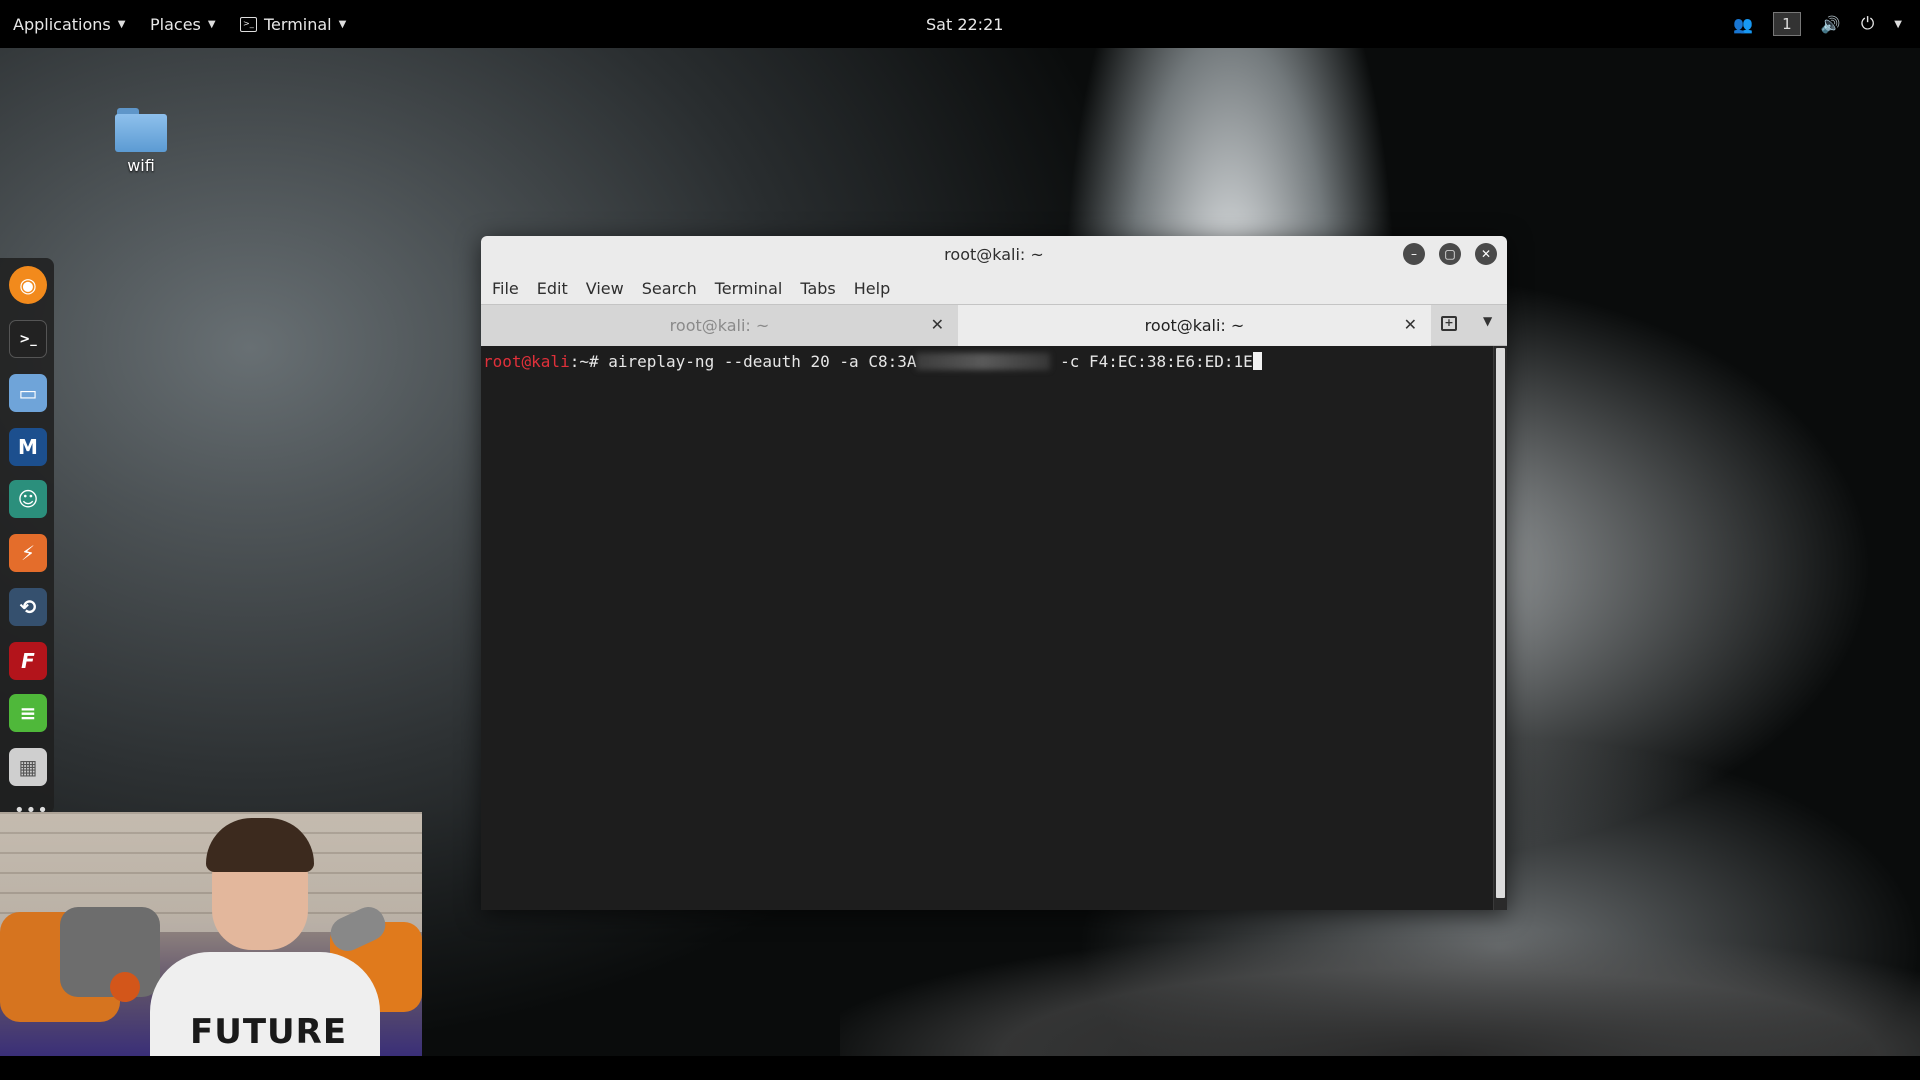  Describe the element at coordinates (28, 767) in the screenshot. I see `cherrytree-icon: ▦` at that location.